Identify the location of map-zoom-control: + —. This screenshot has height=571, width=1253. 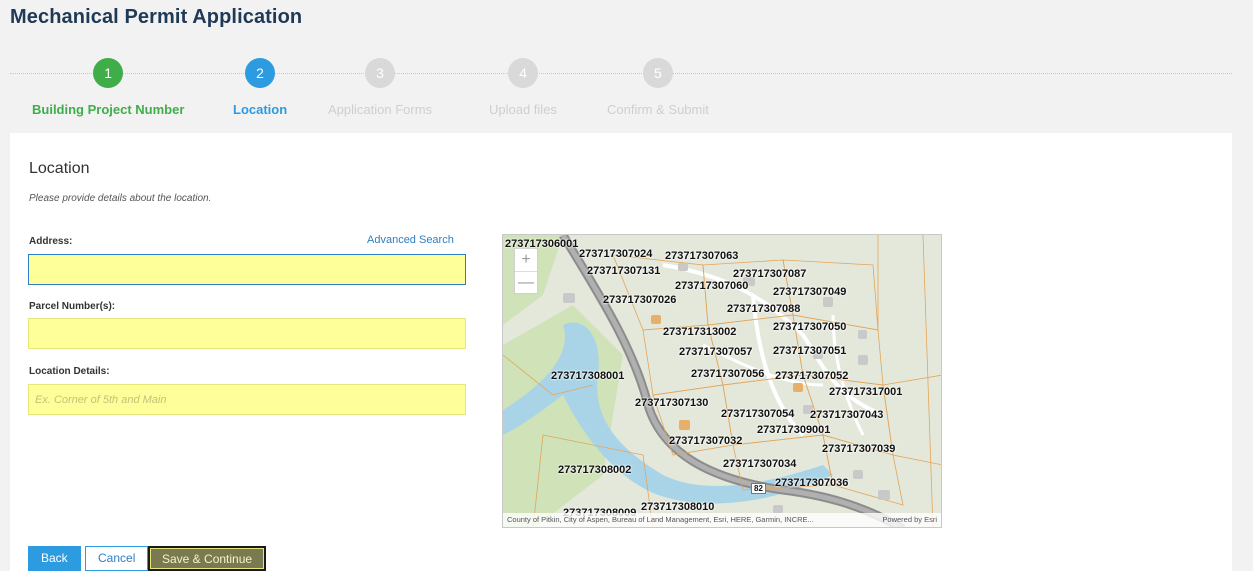
(526, 271).